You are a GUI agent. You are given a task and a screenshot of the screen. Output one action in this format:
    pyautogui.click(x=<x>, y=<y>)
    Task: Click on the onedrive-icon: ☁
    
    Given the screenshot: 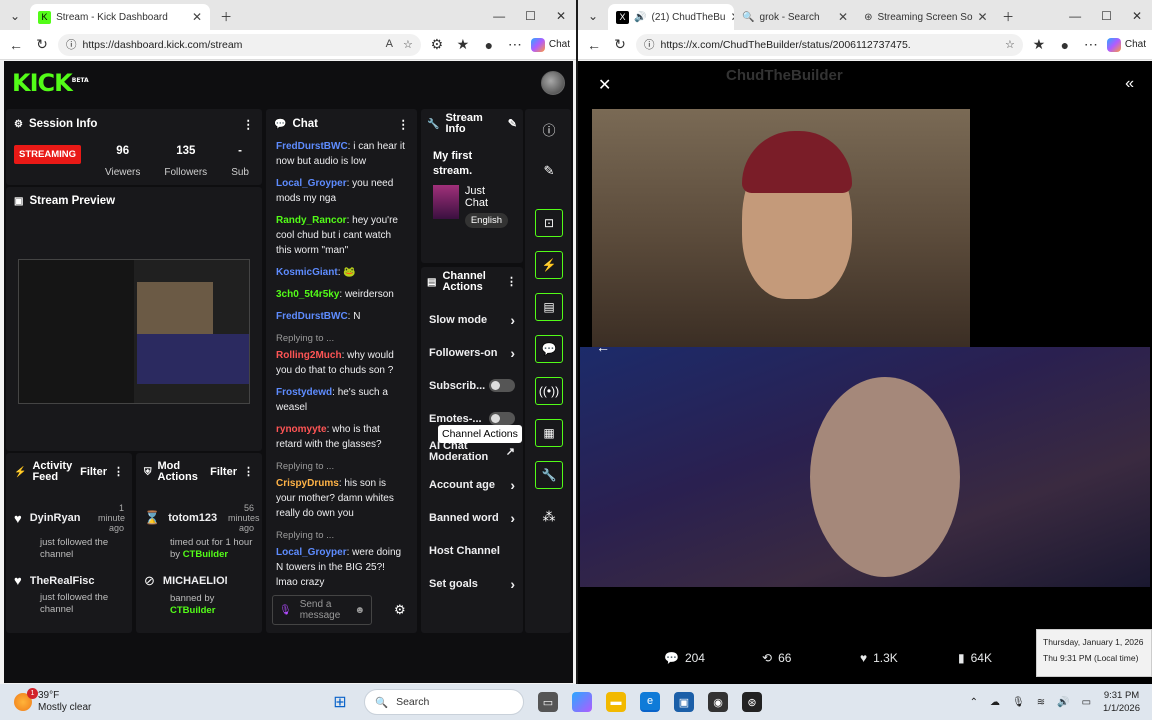 What is the action you would take?
    pyautogui.click(x=995, y=702)
    